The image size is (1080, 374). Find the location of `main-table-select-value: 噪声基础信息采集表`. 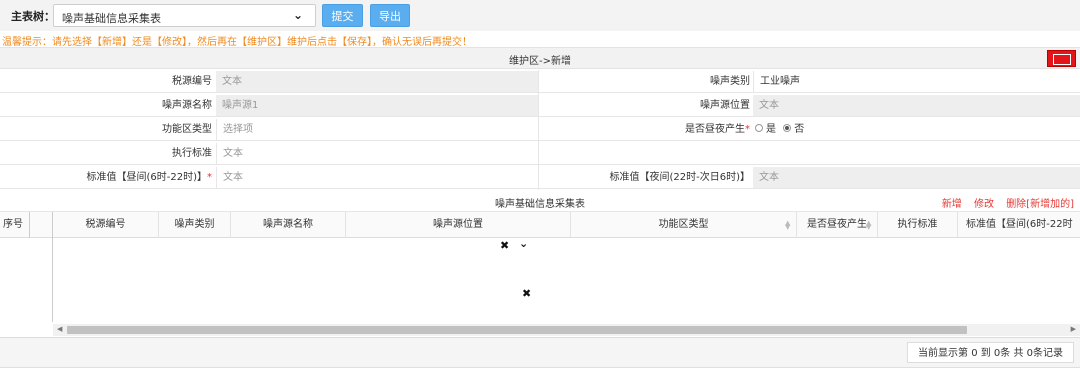

main-table-select-value: 噪声基础信息采集表 is located at coordinates (111, 18).